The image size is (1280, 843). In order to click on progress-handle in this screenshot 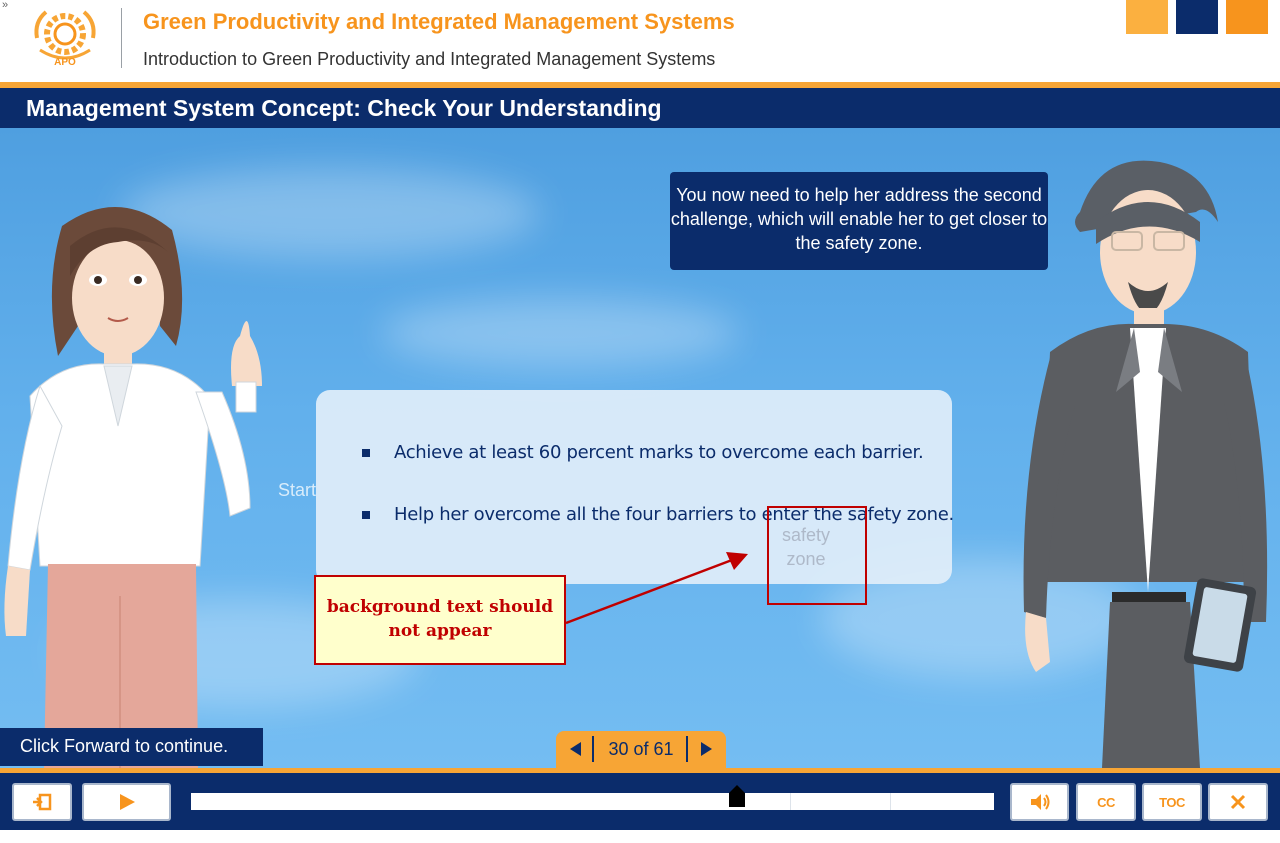, I will do `click(737, 796)`.